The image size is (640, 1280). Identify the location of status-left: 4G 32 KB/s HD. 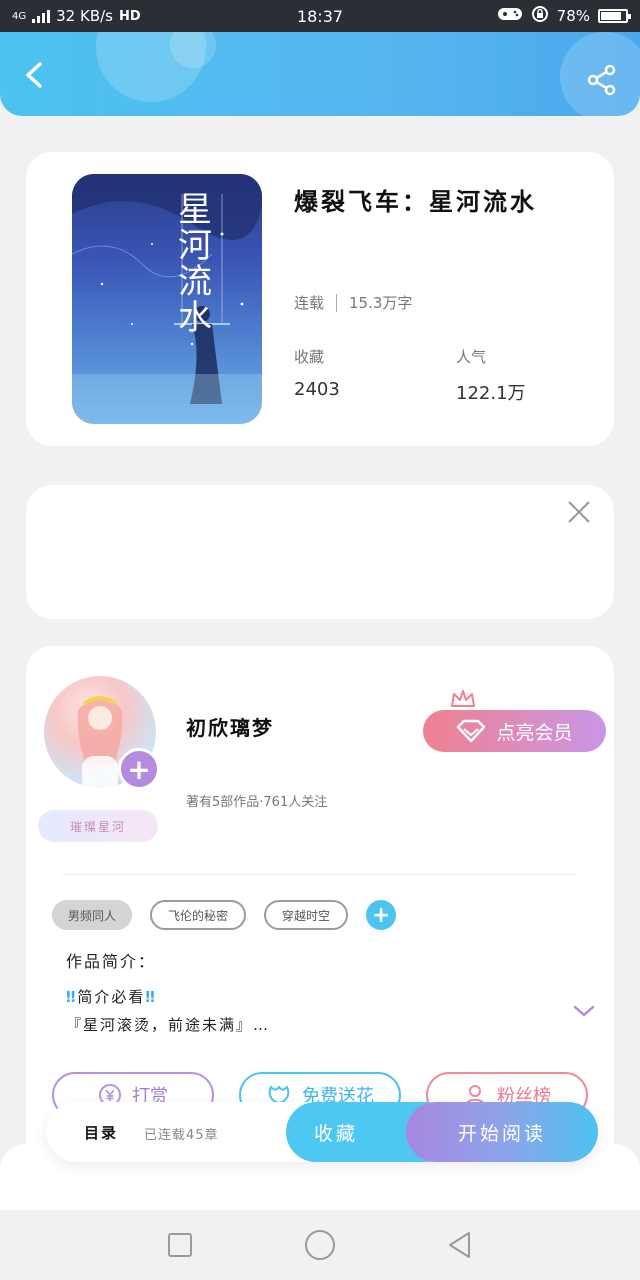
(76, 16).